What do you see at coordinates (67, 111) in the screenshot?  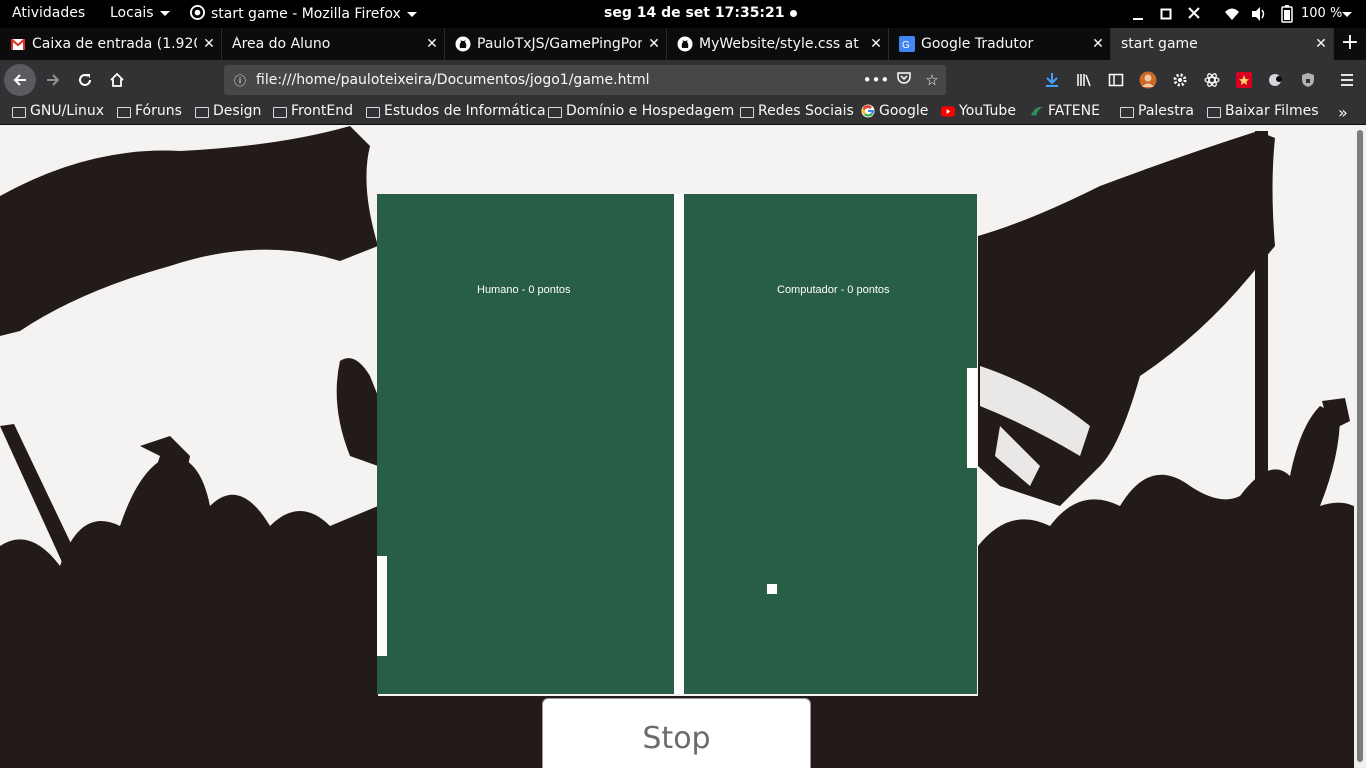 I see `bookmark-label: GNU/Linux` at bounding box center [67, 111].